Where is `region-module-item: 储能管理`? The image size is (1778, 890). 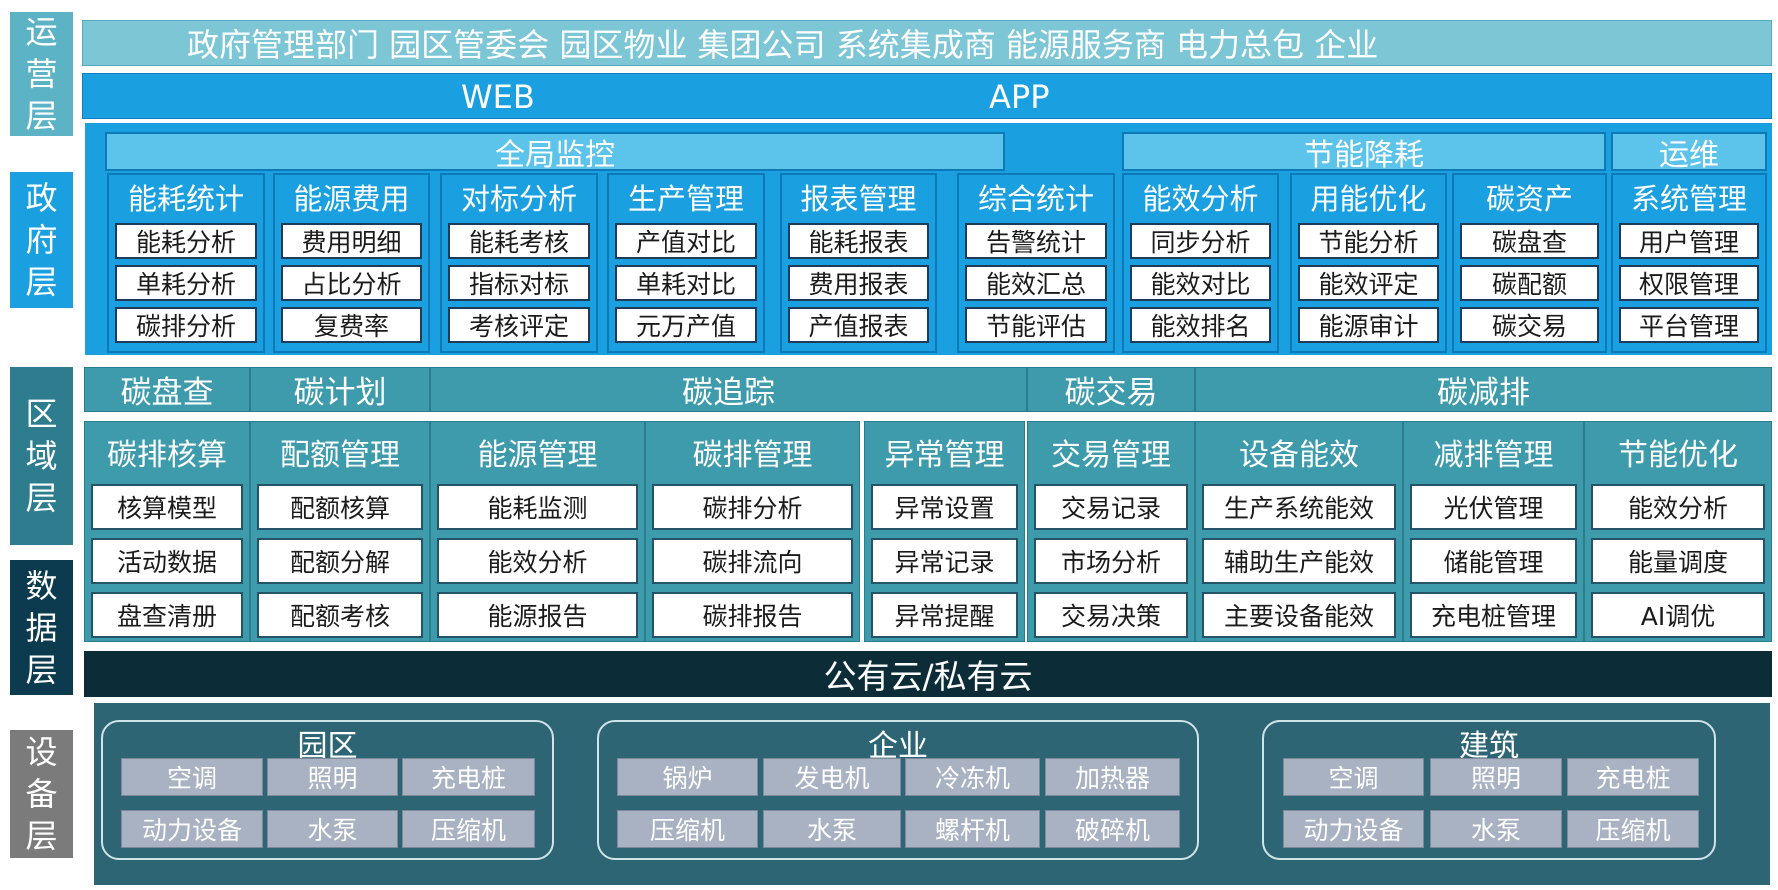
region-module-item: 储能管理 is located at coordinates (1493, 561).